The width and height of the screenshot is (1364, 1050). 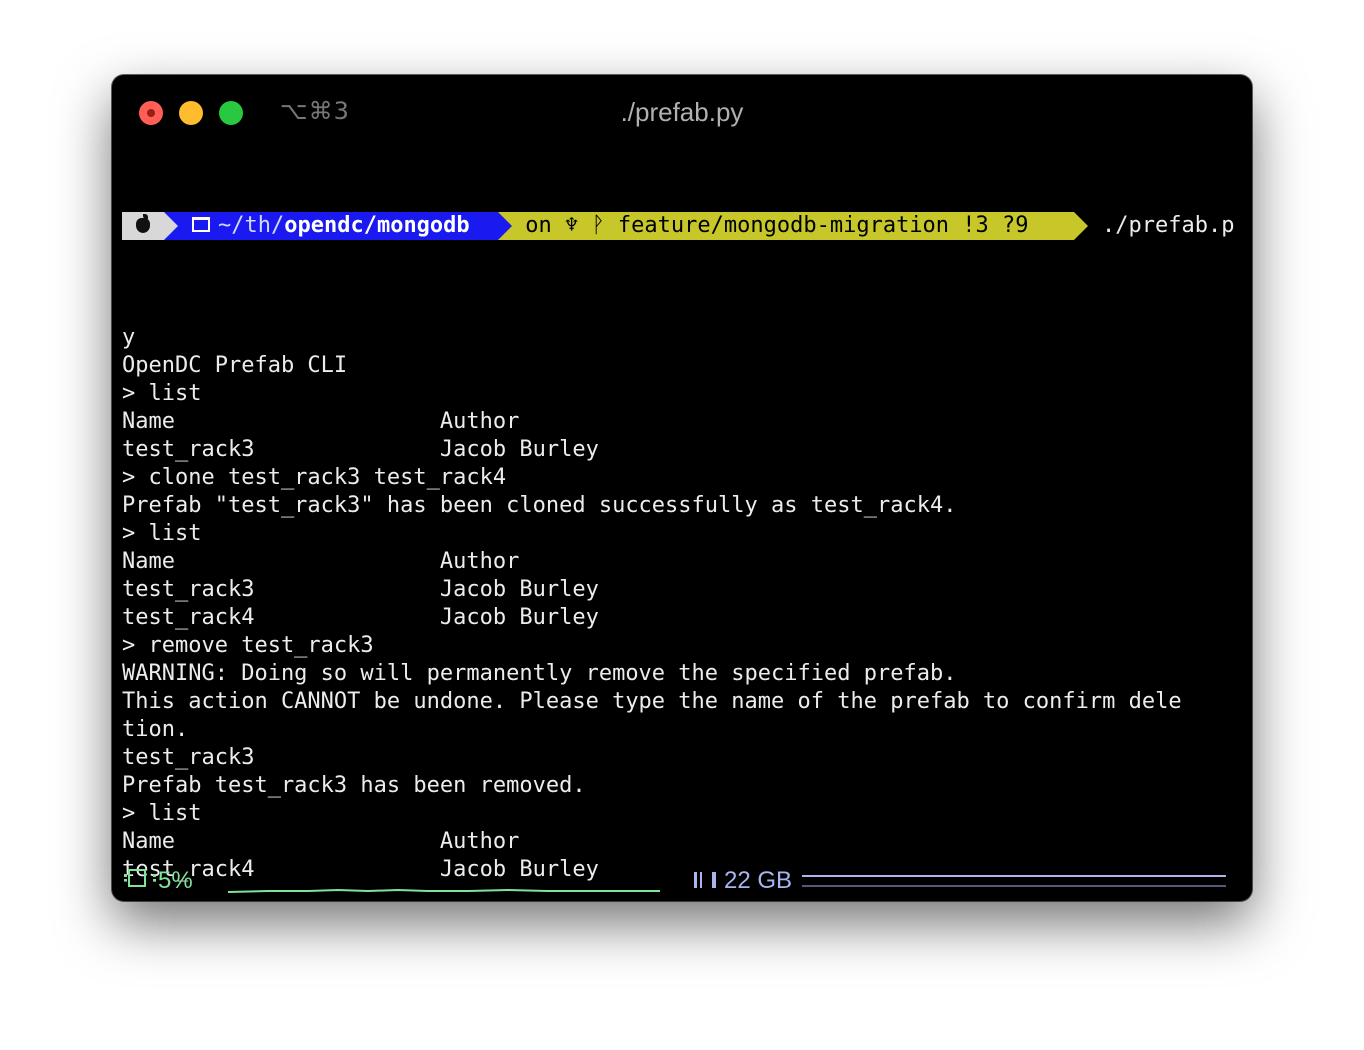 I want to click on apple-leaf-icon, so click(x=145, y=216).